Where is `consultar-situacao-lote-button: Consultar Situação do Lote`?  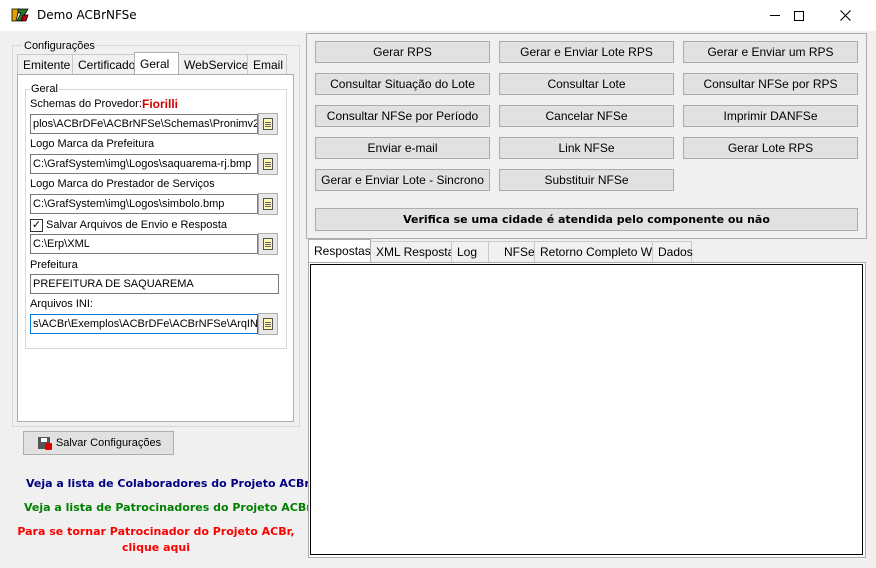
consultar-situacao-lote-button: Consultar Situação do Lote is located at coordinates (402, 84).